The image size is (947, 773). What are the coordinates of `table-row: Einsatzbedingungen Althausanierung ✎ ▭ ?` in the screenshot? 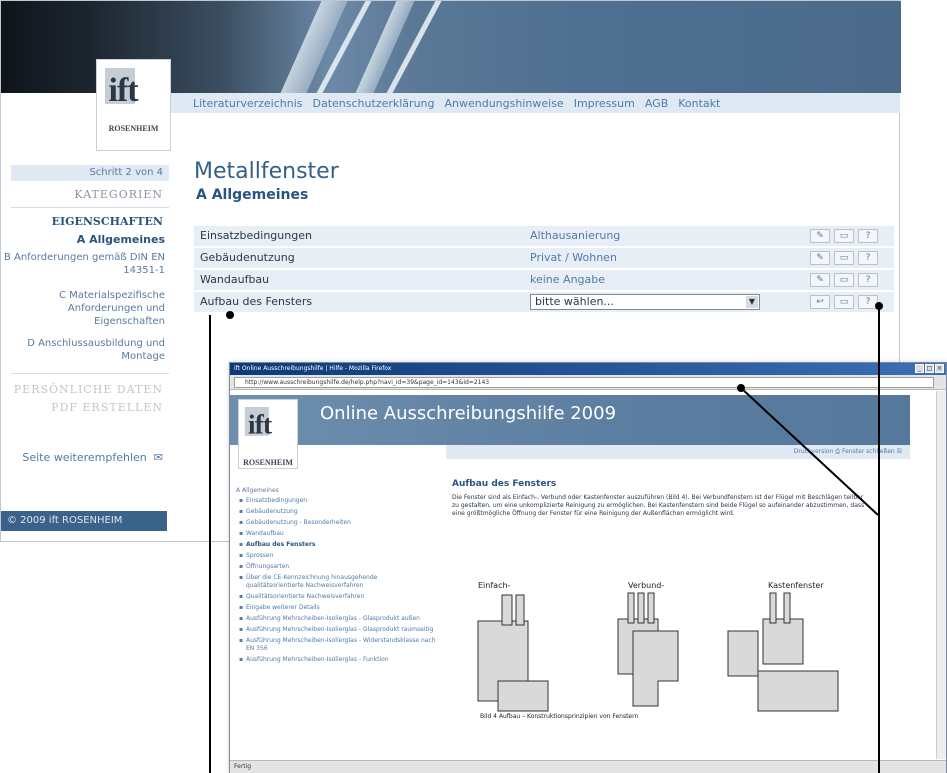 It's located at (544, 236).